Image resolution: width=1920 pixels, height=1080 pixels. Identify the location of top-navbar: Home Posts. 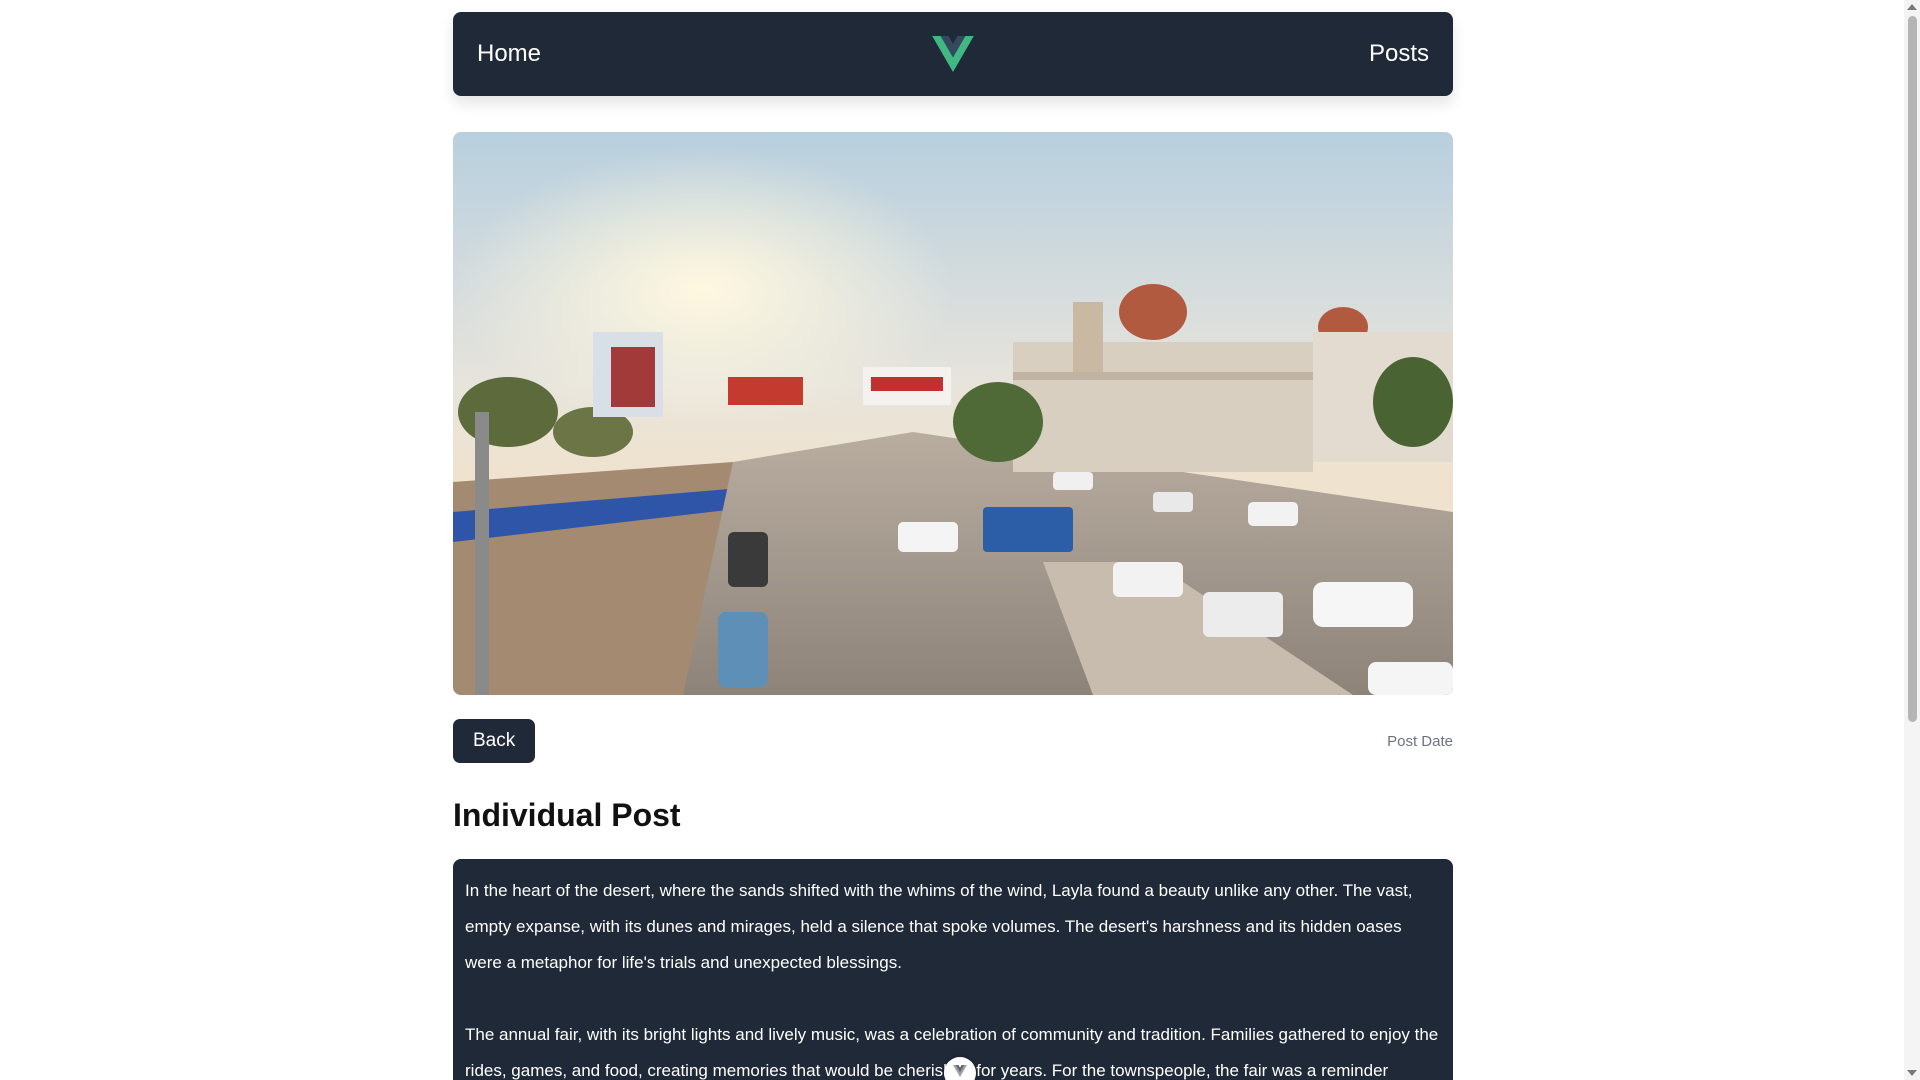
(953, 54).